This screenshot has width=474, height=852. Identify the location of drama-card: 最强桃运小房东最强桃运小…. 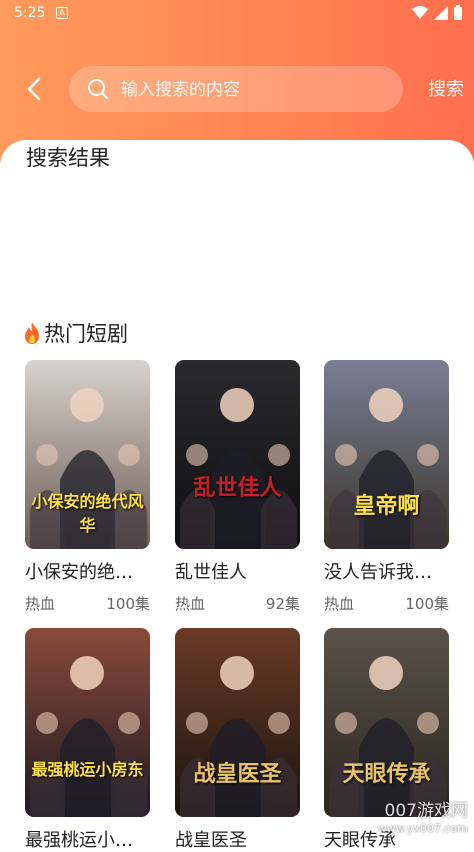
(87, 740).